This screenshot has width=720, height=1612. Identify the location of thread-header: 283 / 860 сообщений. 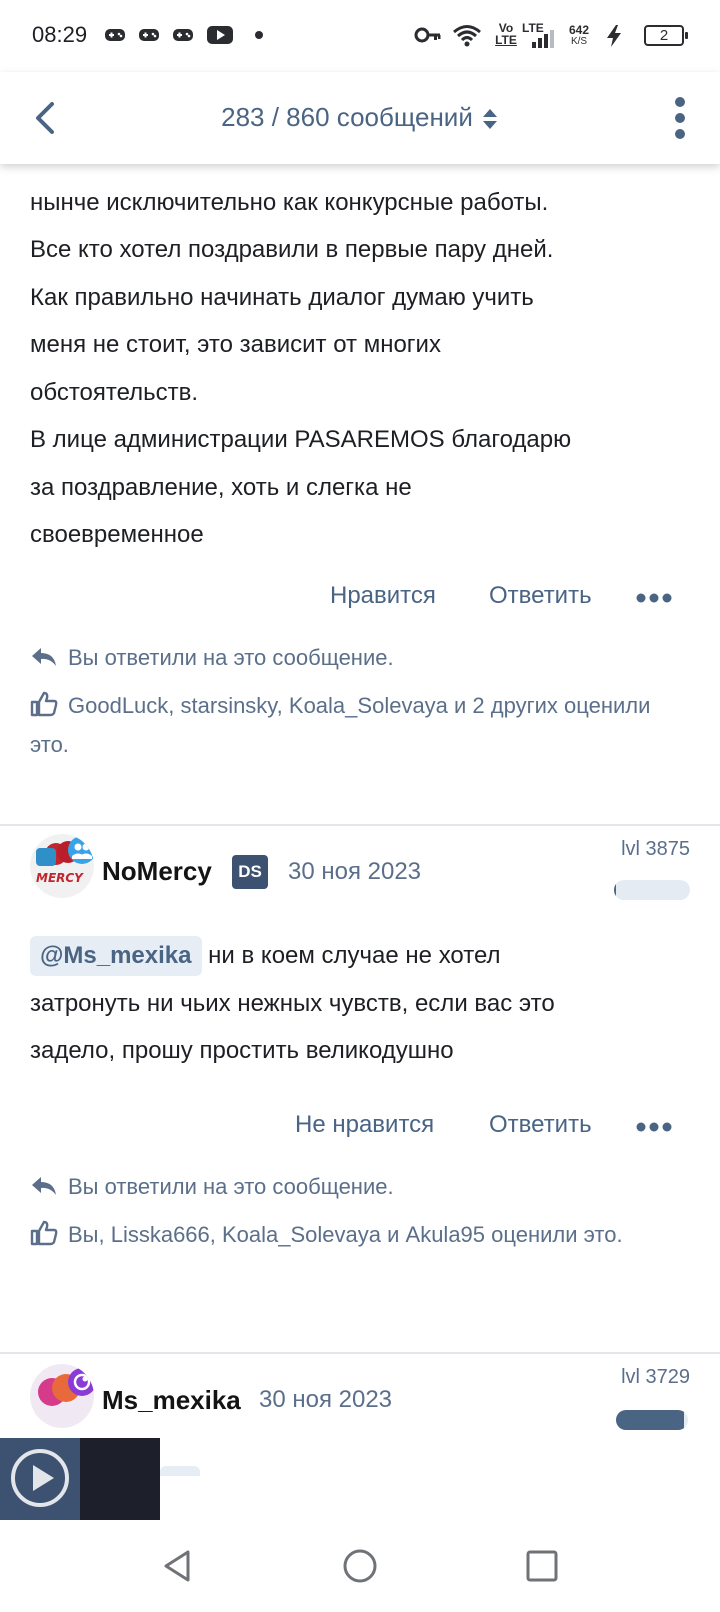
(360, 118).